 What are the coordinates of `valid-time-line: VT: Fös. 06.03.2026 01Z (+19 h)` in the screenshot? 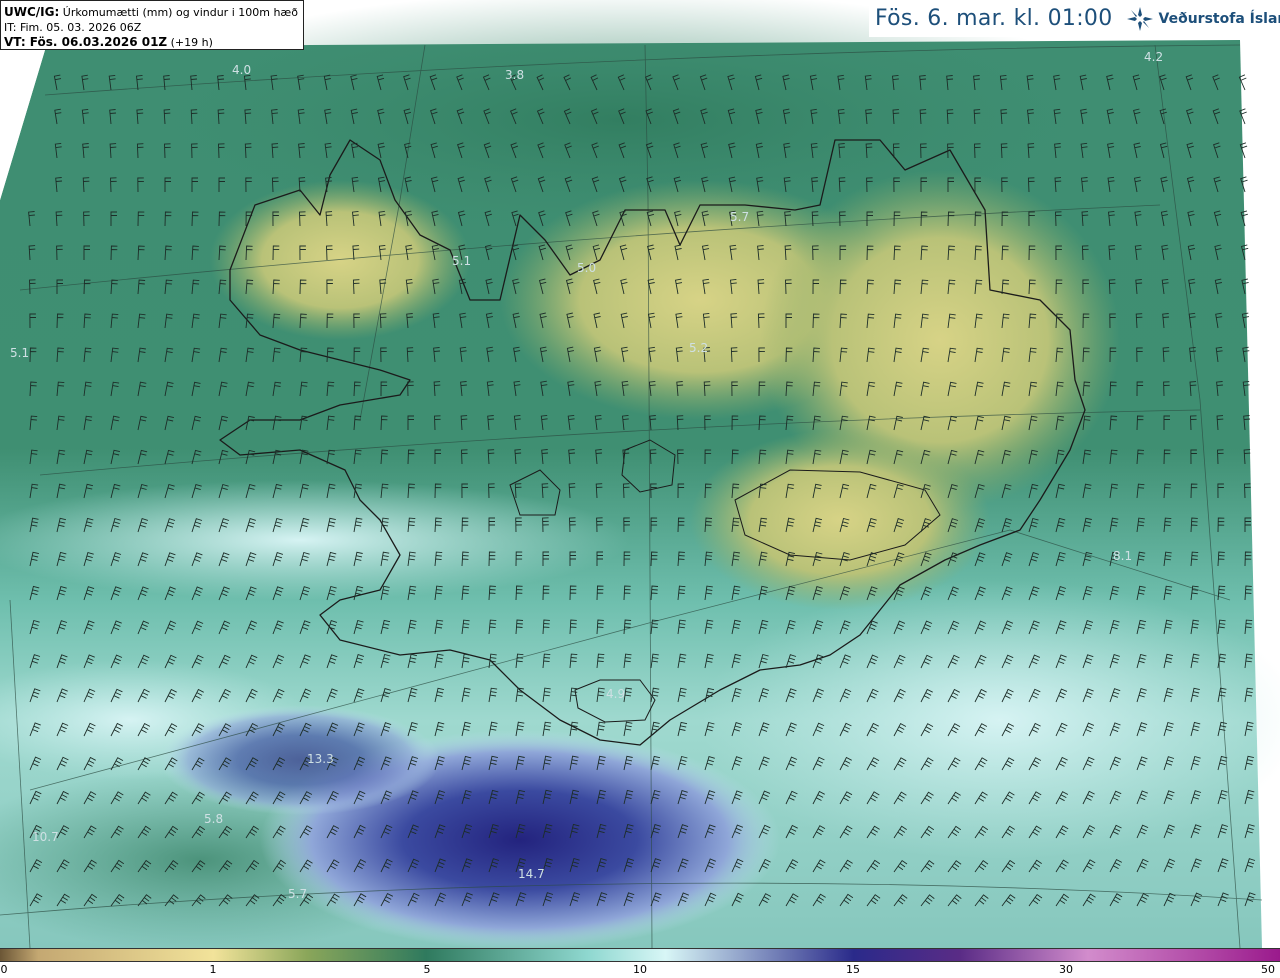 It's located at (152, 42).